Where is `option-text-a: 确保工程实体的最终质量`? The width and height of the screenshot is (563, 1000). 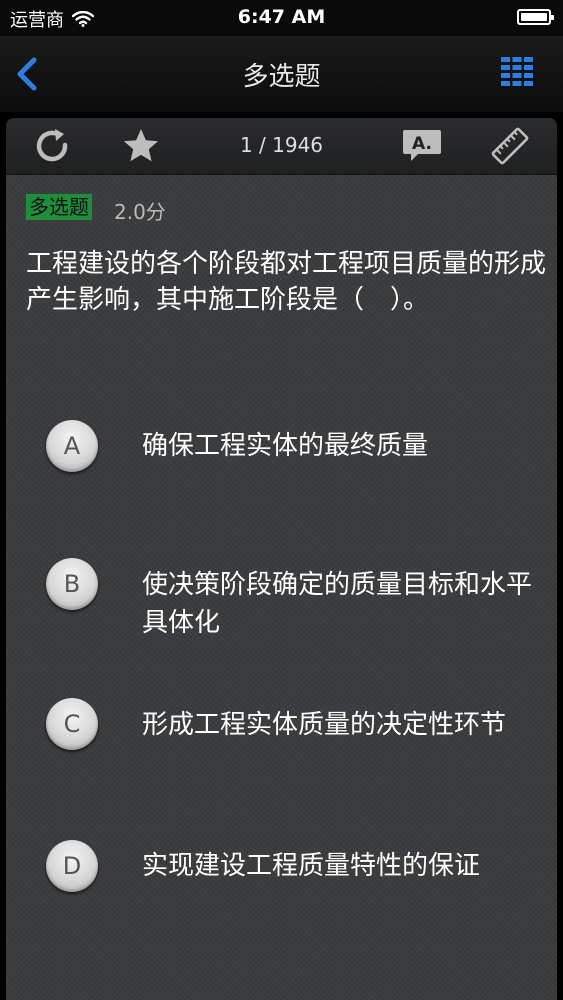 option-text-a: 确保工程实体的最终质量 is located at coordinates (285, 446).